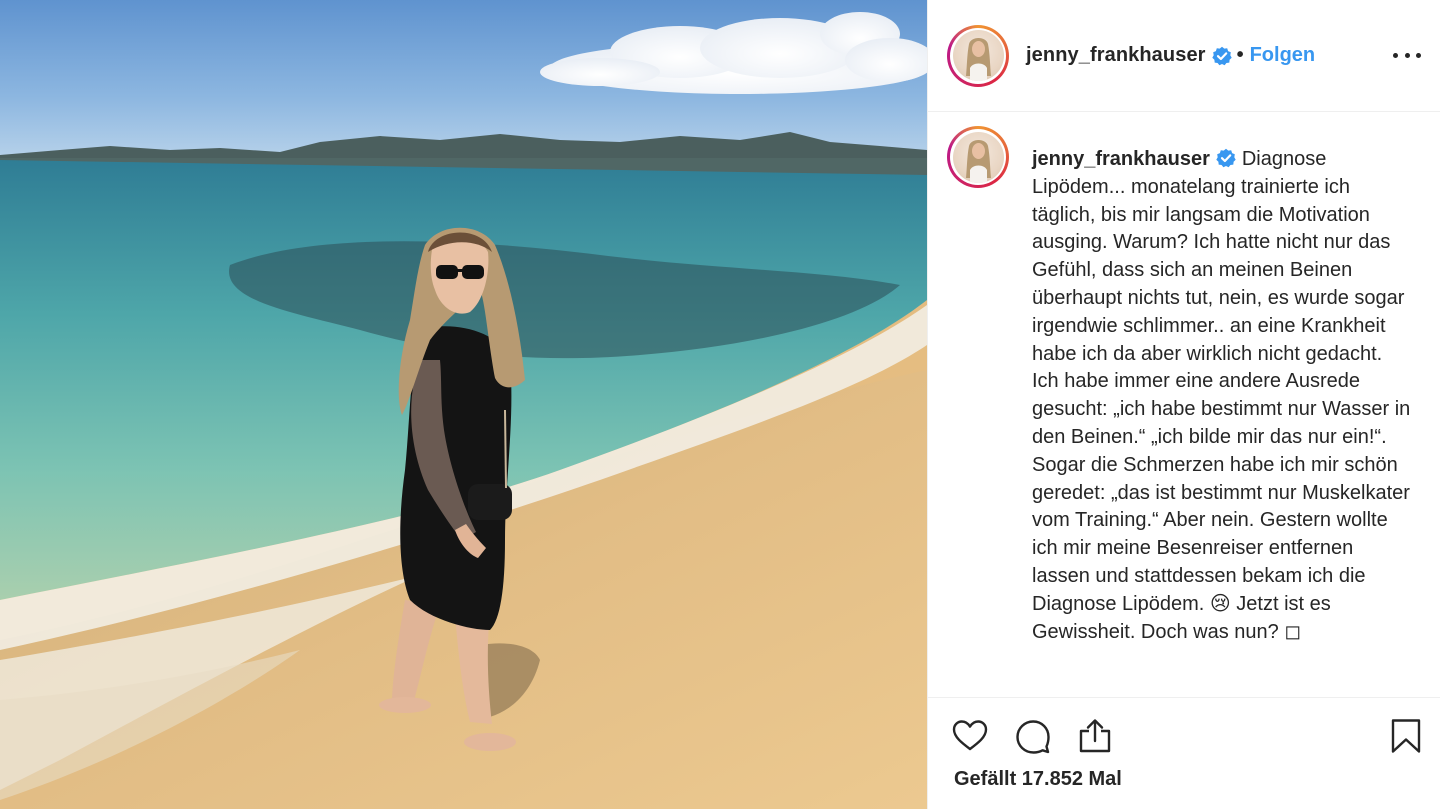  I want to click on more-options-icon, so click(1407, 55).